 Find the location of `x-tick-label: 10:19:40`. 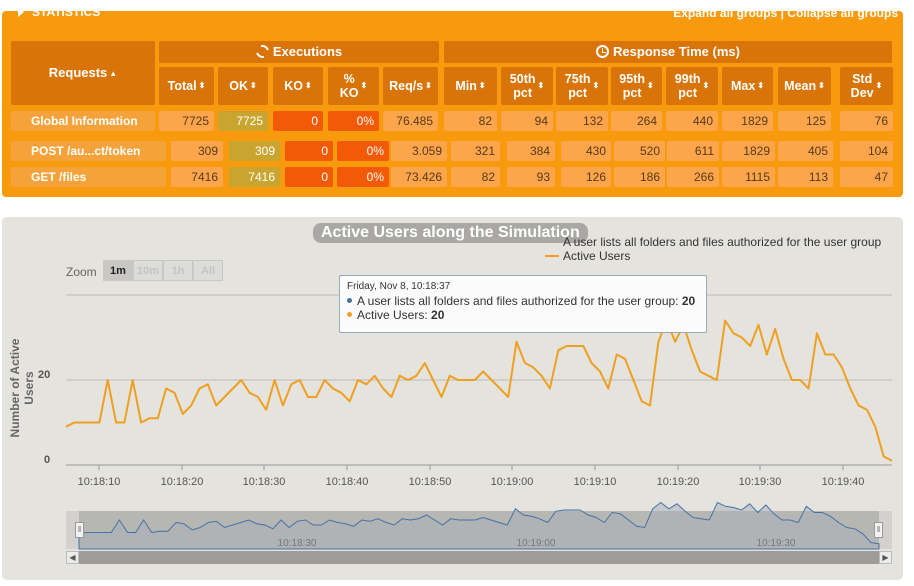

x-tick-label: 10:19:40 is located at coordinates (843, 482).